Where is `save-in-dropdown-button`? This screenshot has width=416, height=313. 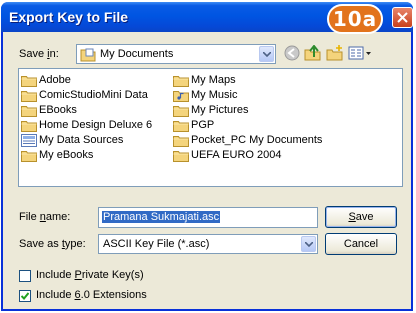 save-in-dropdown-button is located at coordinates (266, 54).